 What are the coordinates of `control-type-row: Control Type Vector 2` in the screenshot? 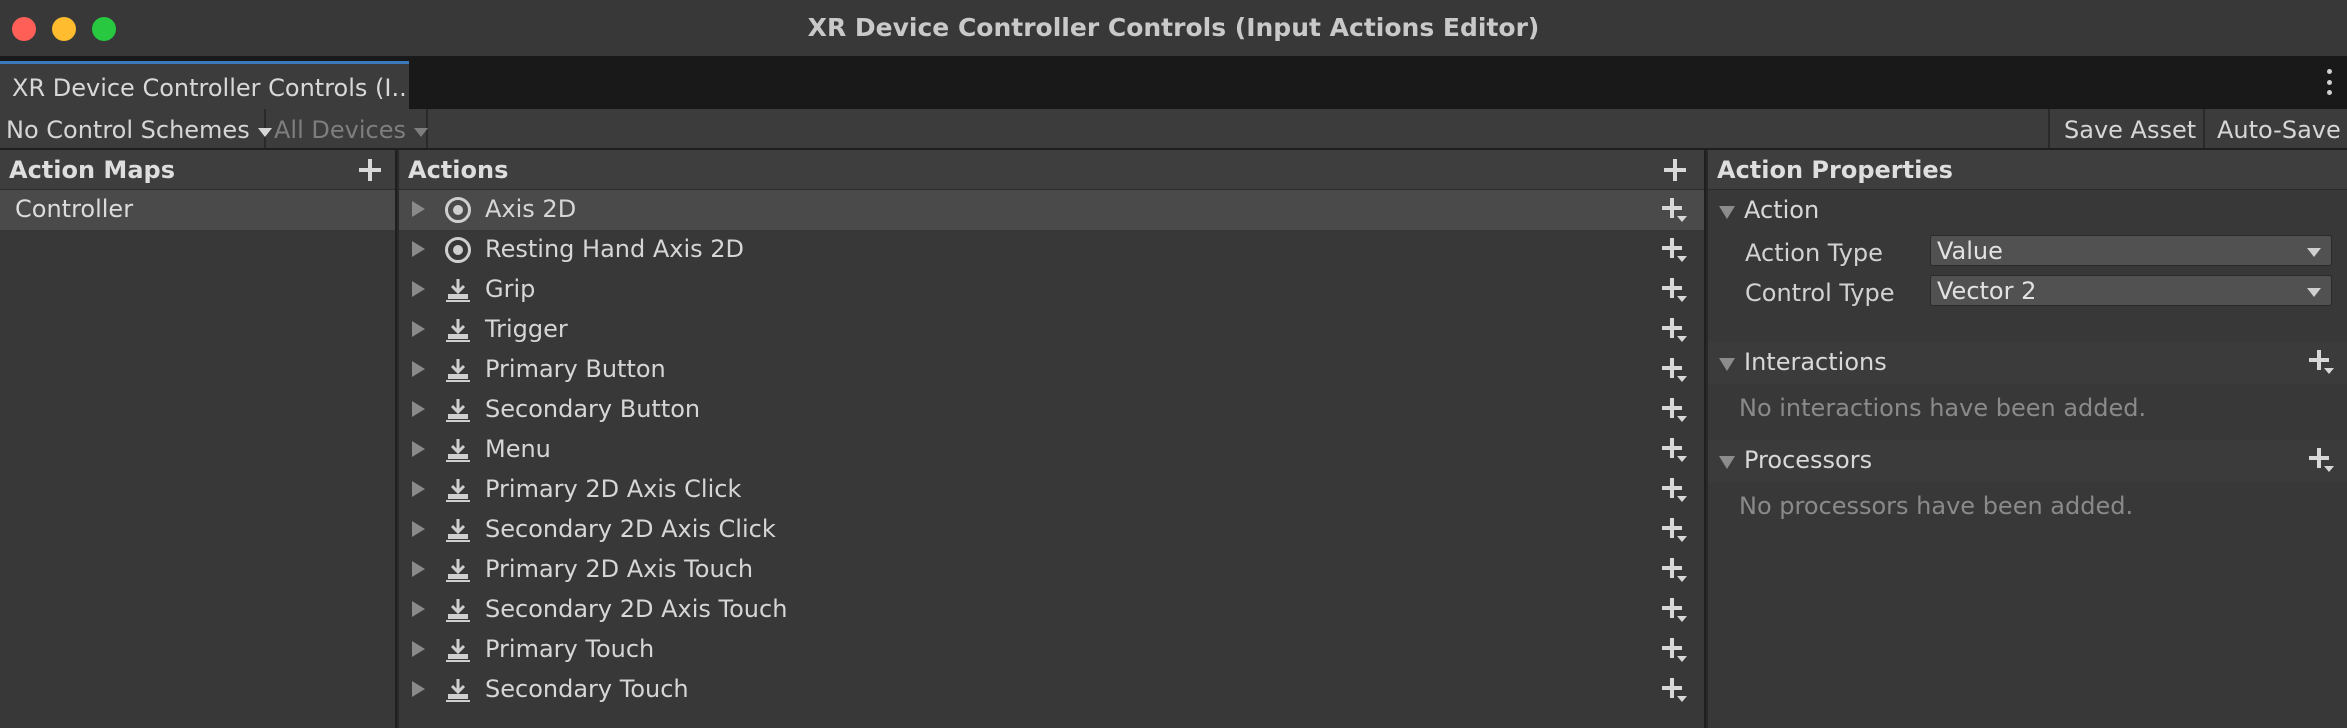 It's located at (2027, 292).